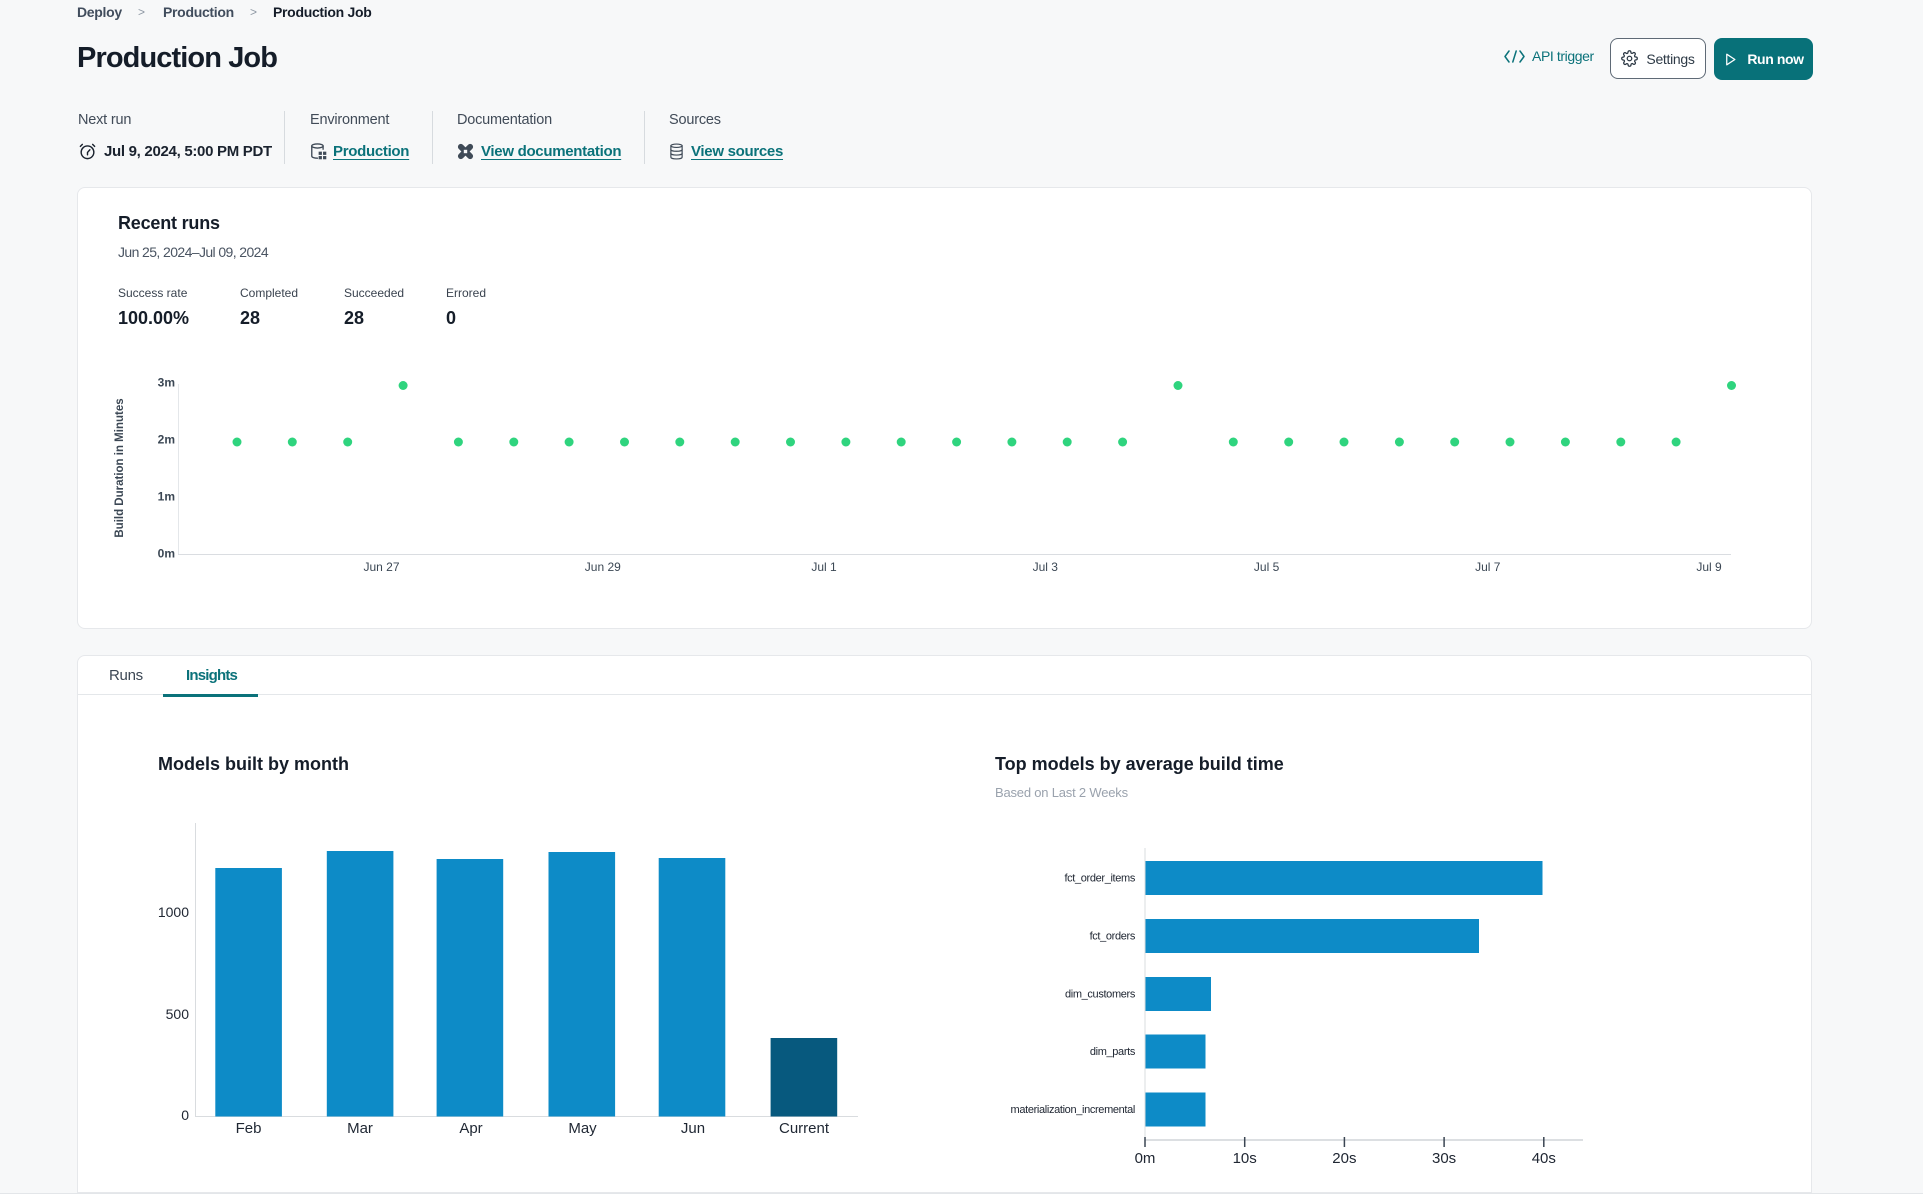  What do you see at coordinates (185, 1115) in the screenshot?
I see `svg-text: 0` at bounding box center [185, 1115].